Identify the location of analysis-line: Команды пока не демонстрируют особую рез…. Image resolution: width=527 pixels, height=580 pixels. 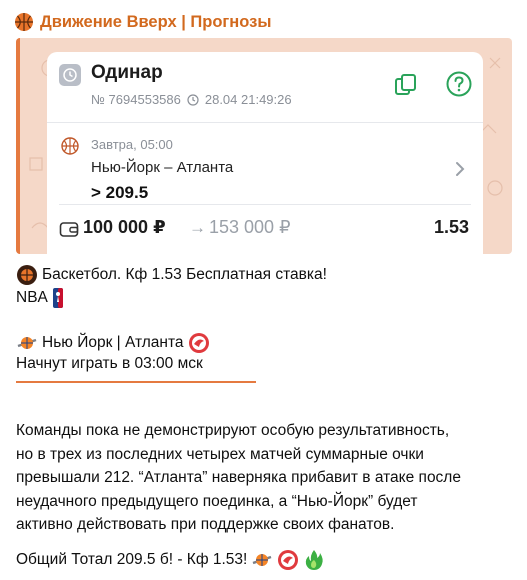
(233, 430).